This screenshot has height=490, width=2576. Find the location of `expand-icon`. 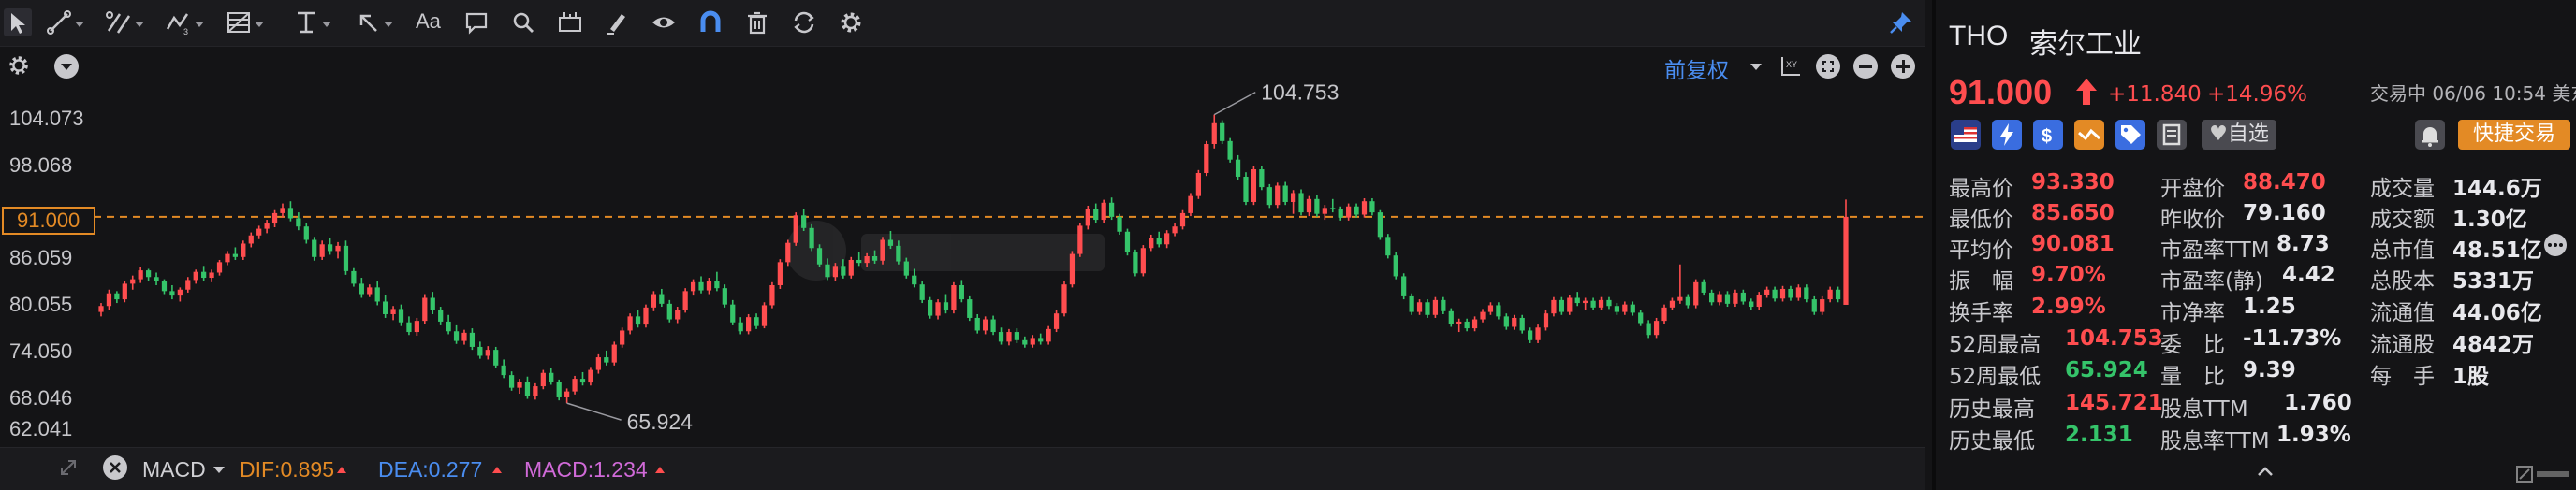

expand-icon is located at coordinates (68, 467).